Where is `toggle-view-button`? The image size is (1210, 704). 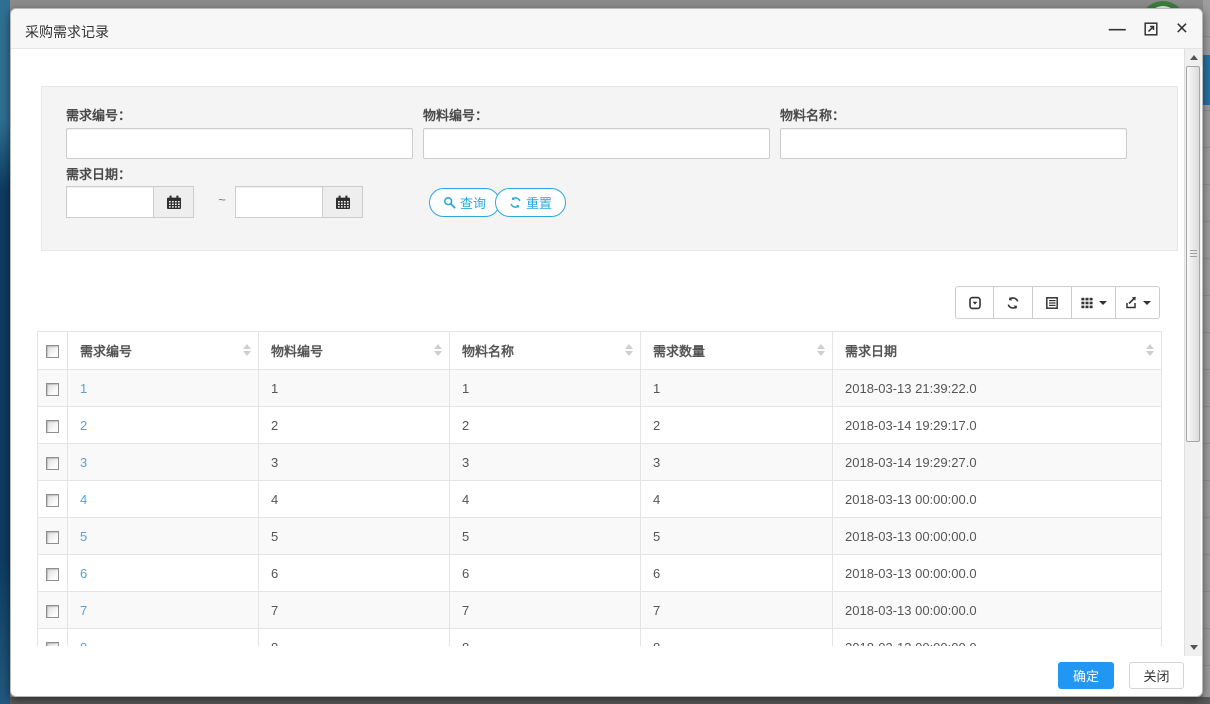
toggle-view-button is located at coordinates (1052, 302).